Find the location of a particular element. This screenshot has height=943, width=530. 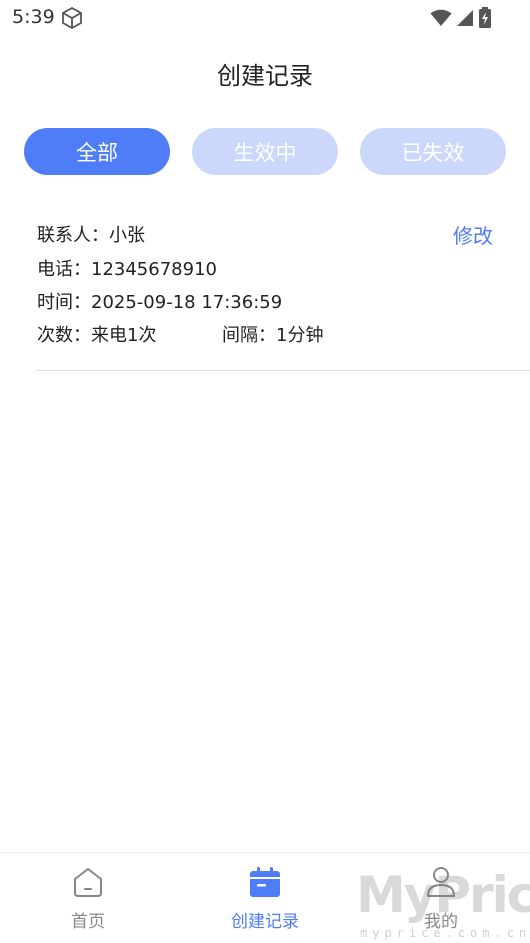

nav-home-label: 首页 is located at coordinates (88, 922).